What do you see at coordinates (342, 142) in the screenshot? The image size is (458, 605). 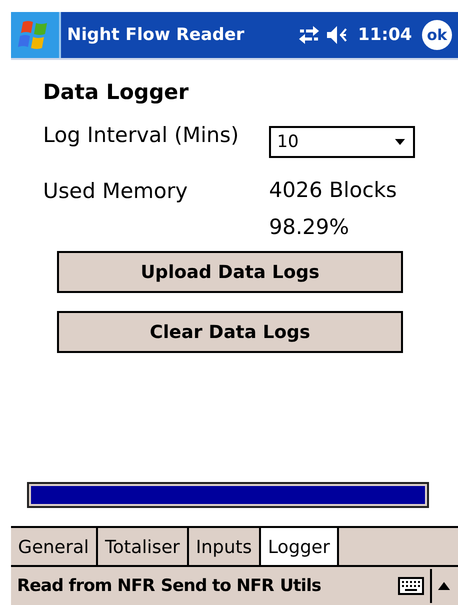 I see `log-interval-dropdown: 10` at bounding box center [342, 142].